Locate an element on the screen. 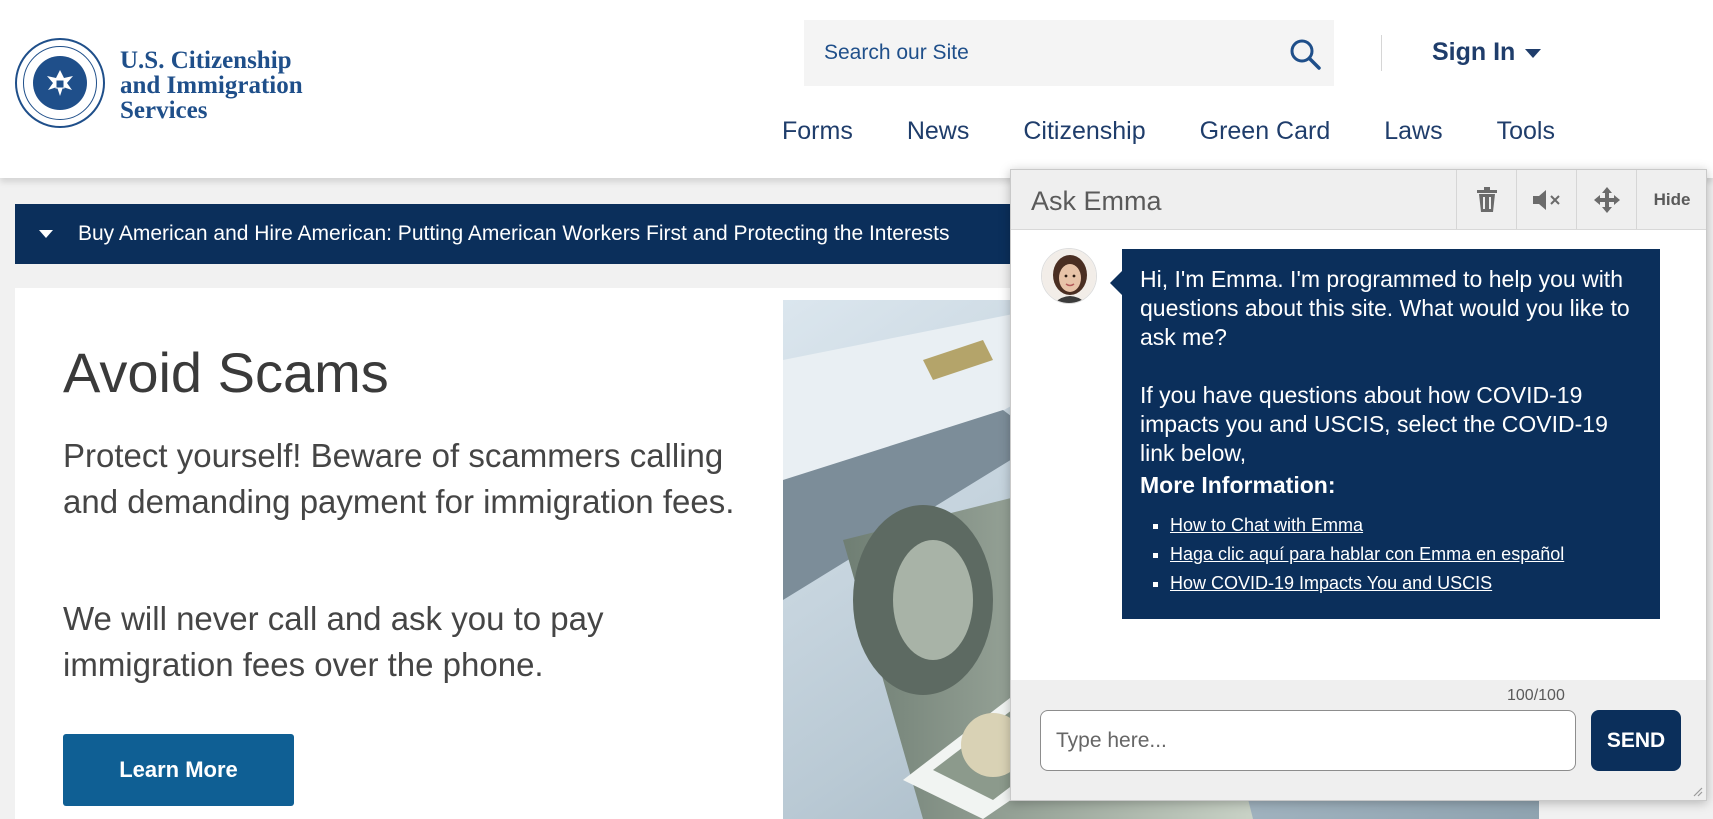 Image resolution: width=1713 pixels, height=819 pixels. move-arrows-icon is located at coordinates (1606, 199).